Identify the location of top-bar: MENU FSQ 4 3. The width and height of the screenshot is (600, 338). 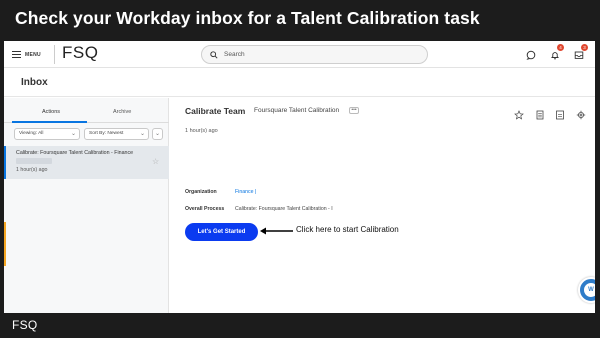
(299, 54).